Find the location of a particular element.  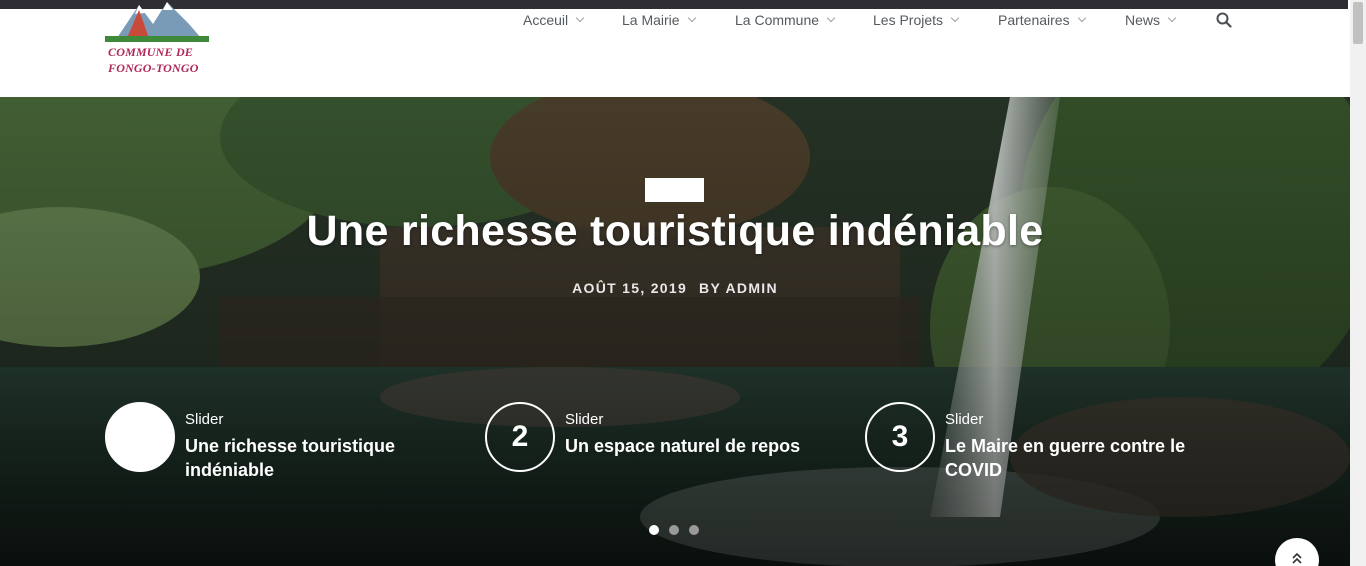

slide-title: Une richesse touristique indéniable is located at coordinates (325, 458).